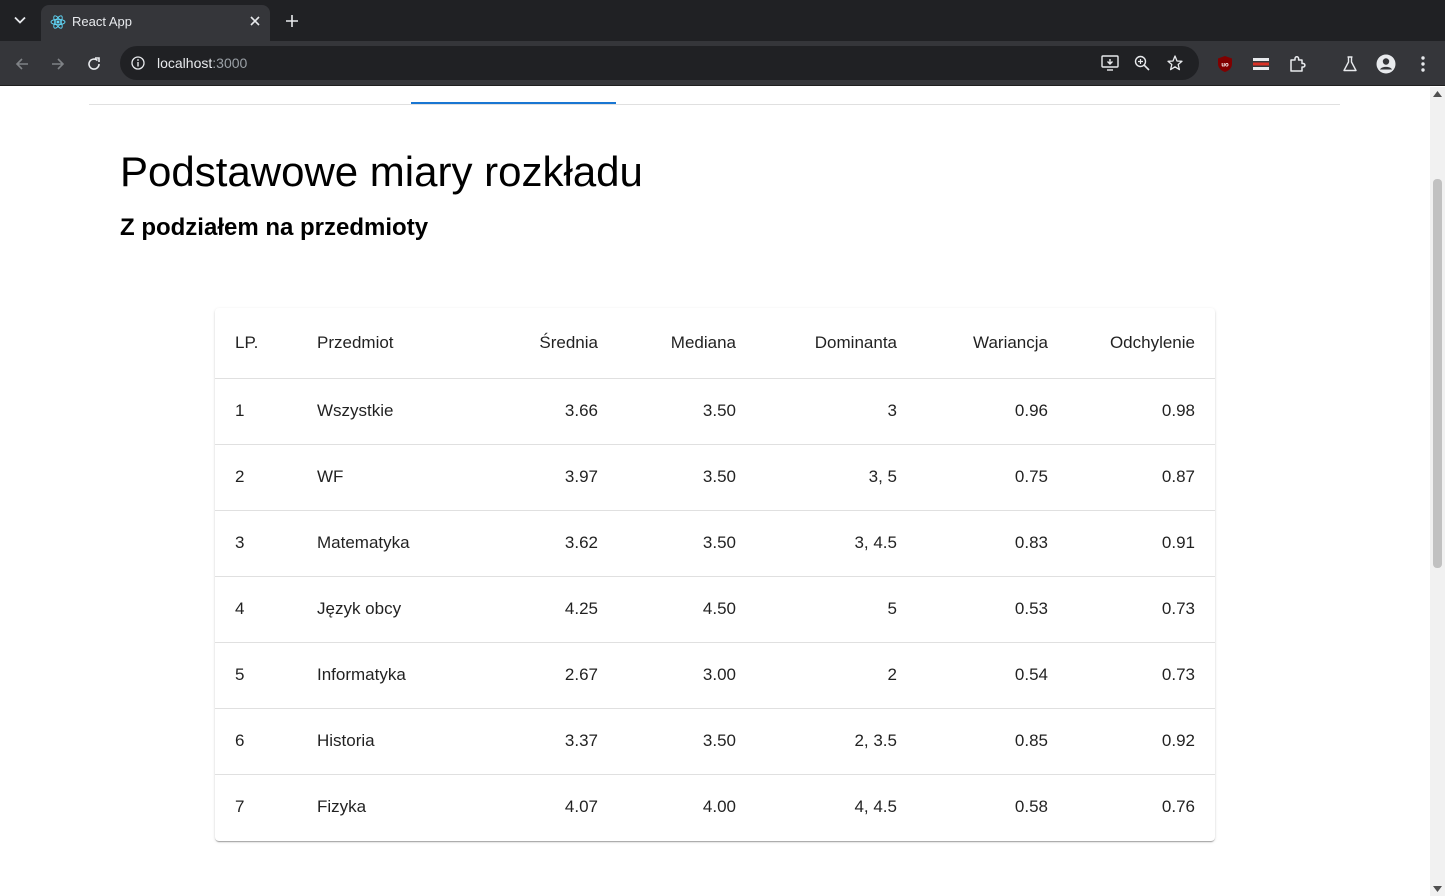 The width and height of the screenshot is (1445, 896). I want to click on svg-text: uo, so click(1225, 66).